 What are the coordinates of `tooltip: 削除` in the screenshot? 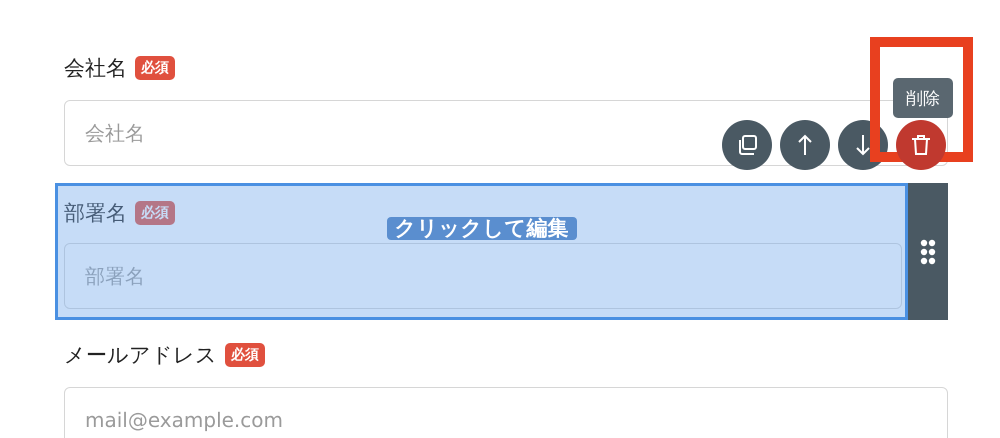 It's located at (923, 98).